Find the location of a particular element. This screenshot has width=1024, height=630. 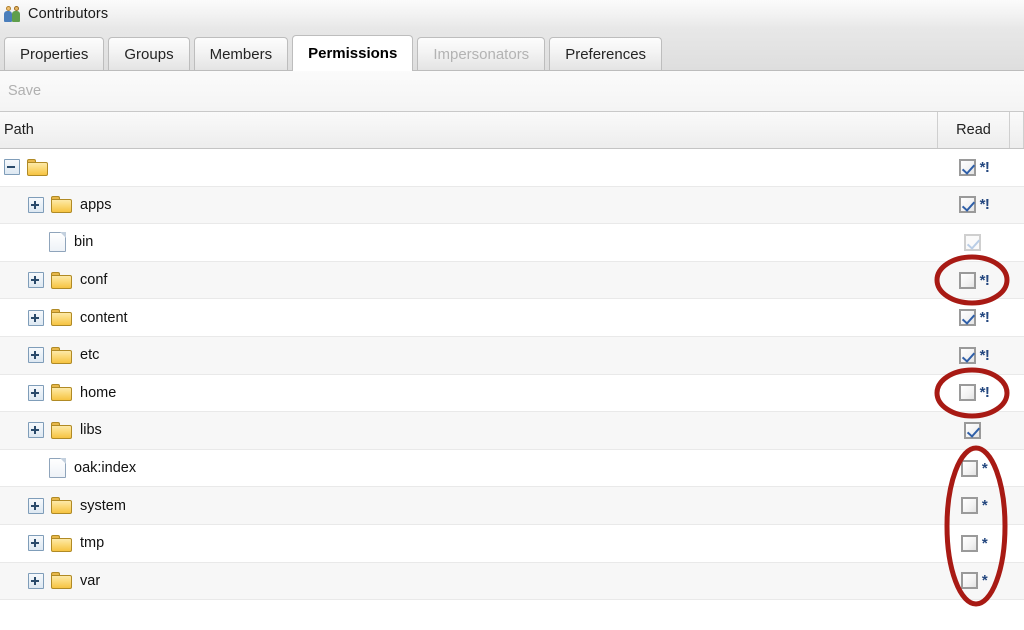

row-path-label: var is located at coordinates (90, 580).